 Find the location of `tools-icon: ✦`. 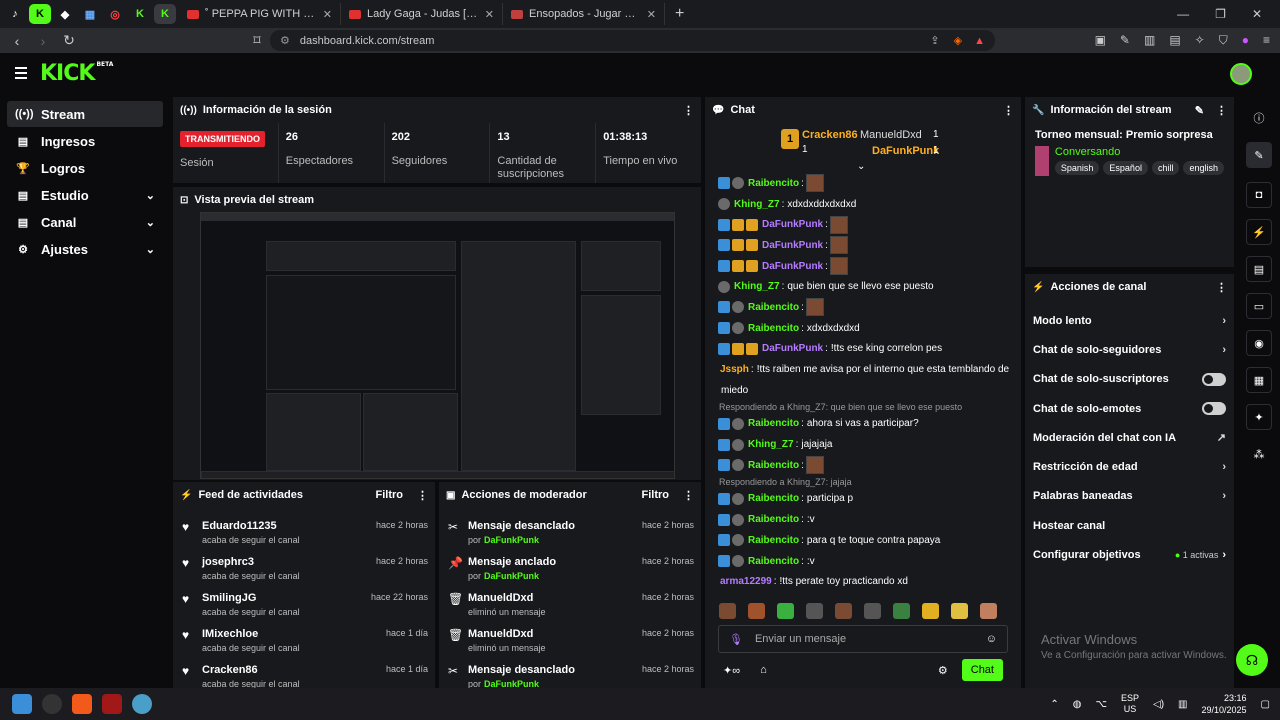

tools-icon: ✦ is located at coordinates (1259, 417).